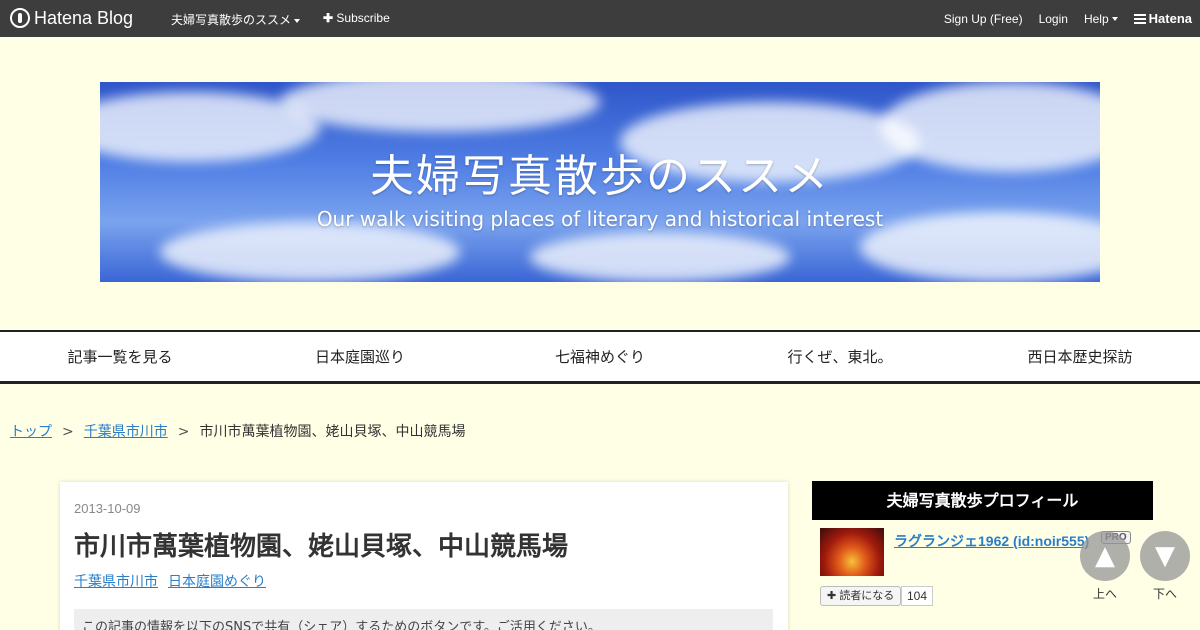 Image resolution: width=1200 pixels, height=630 pixels. I want to click on scroll-up-button: ▲, so click(1105, 556).